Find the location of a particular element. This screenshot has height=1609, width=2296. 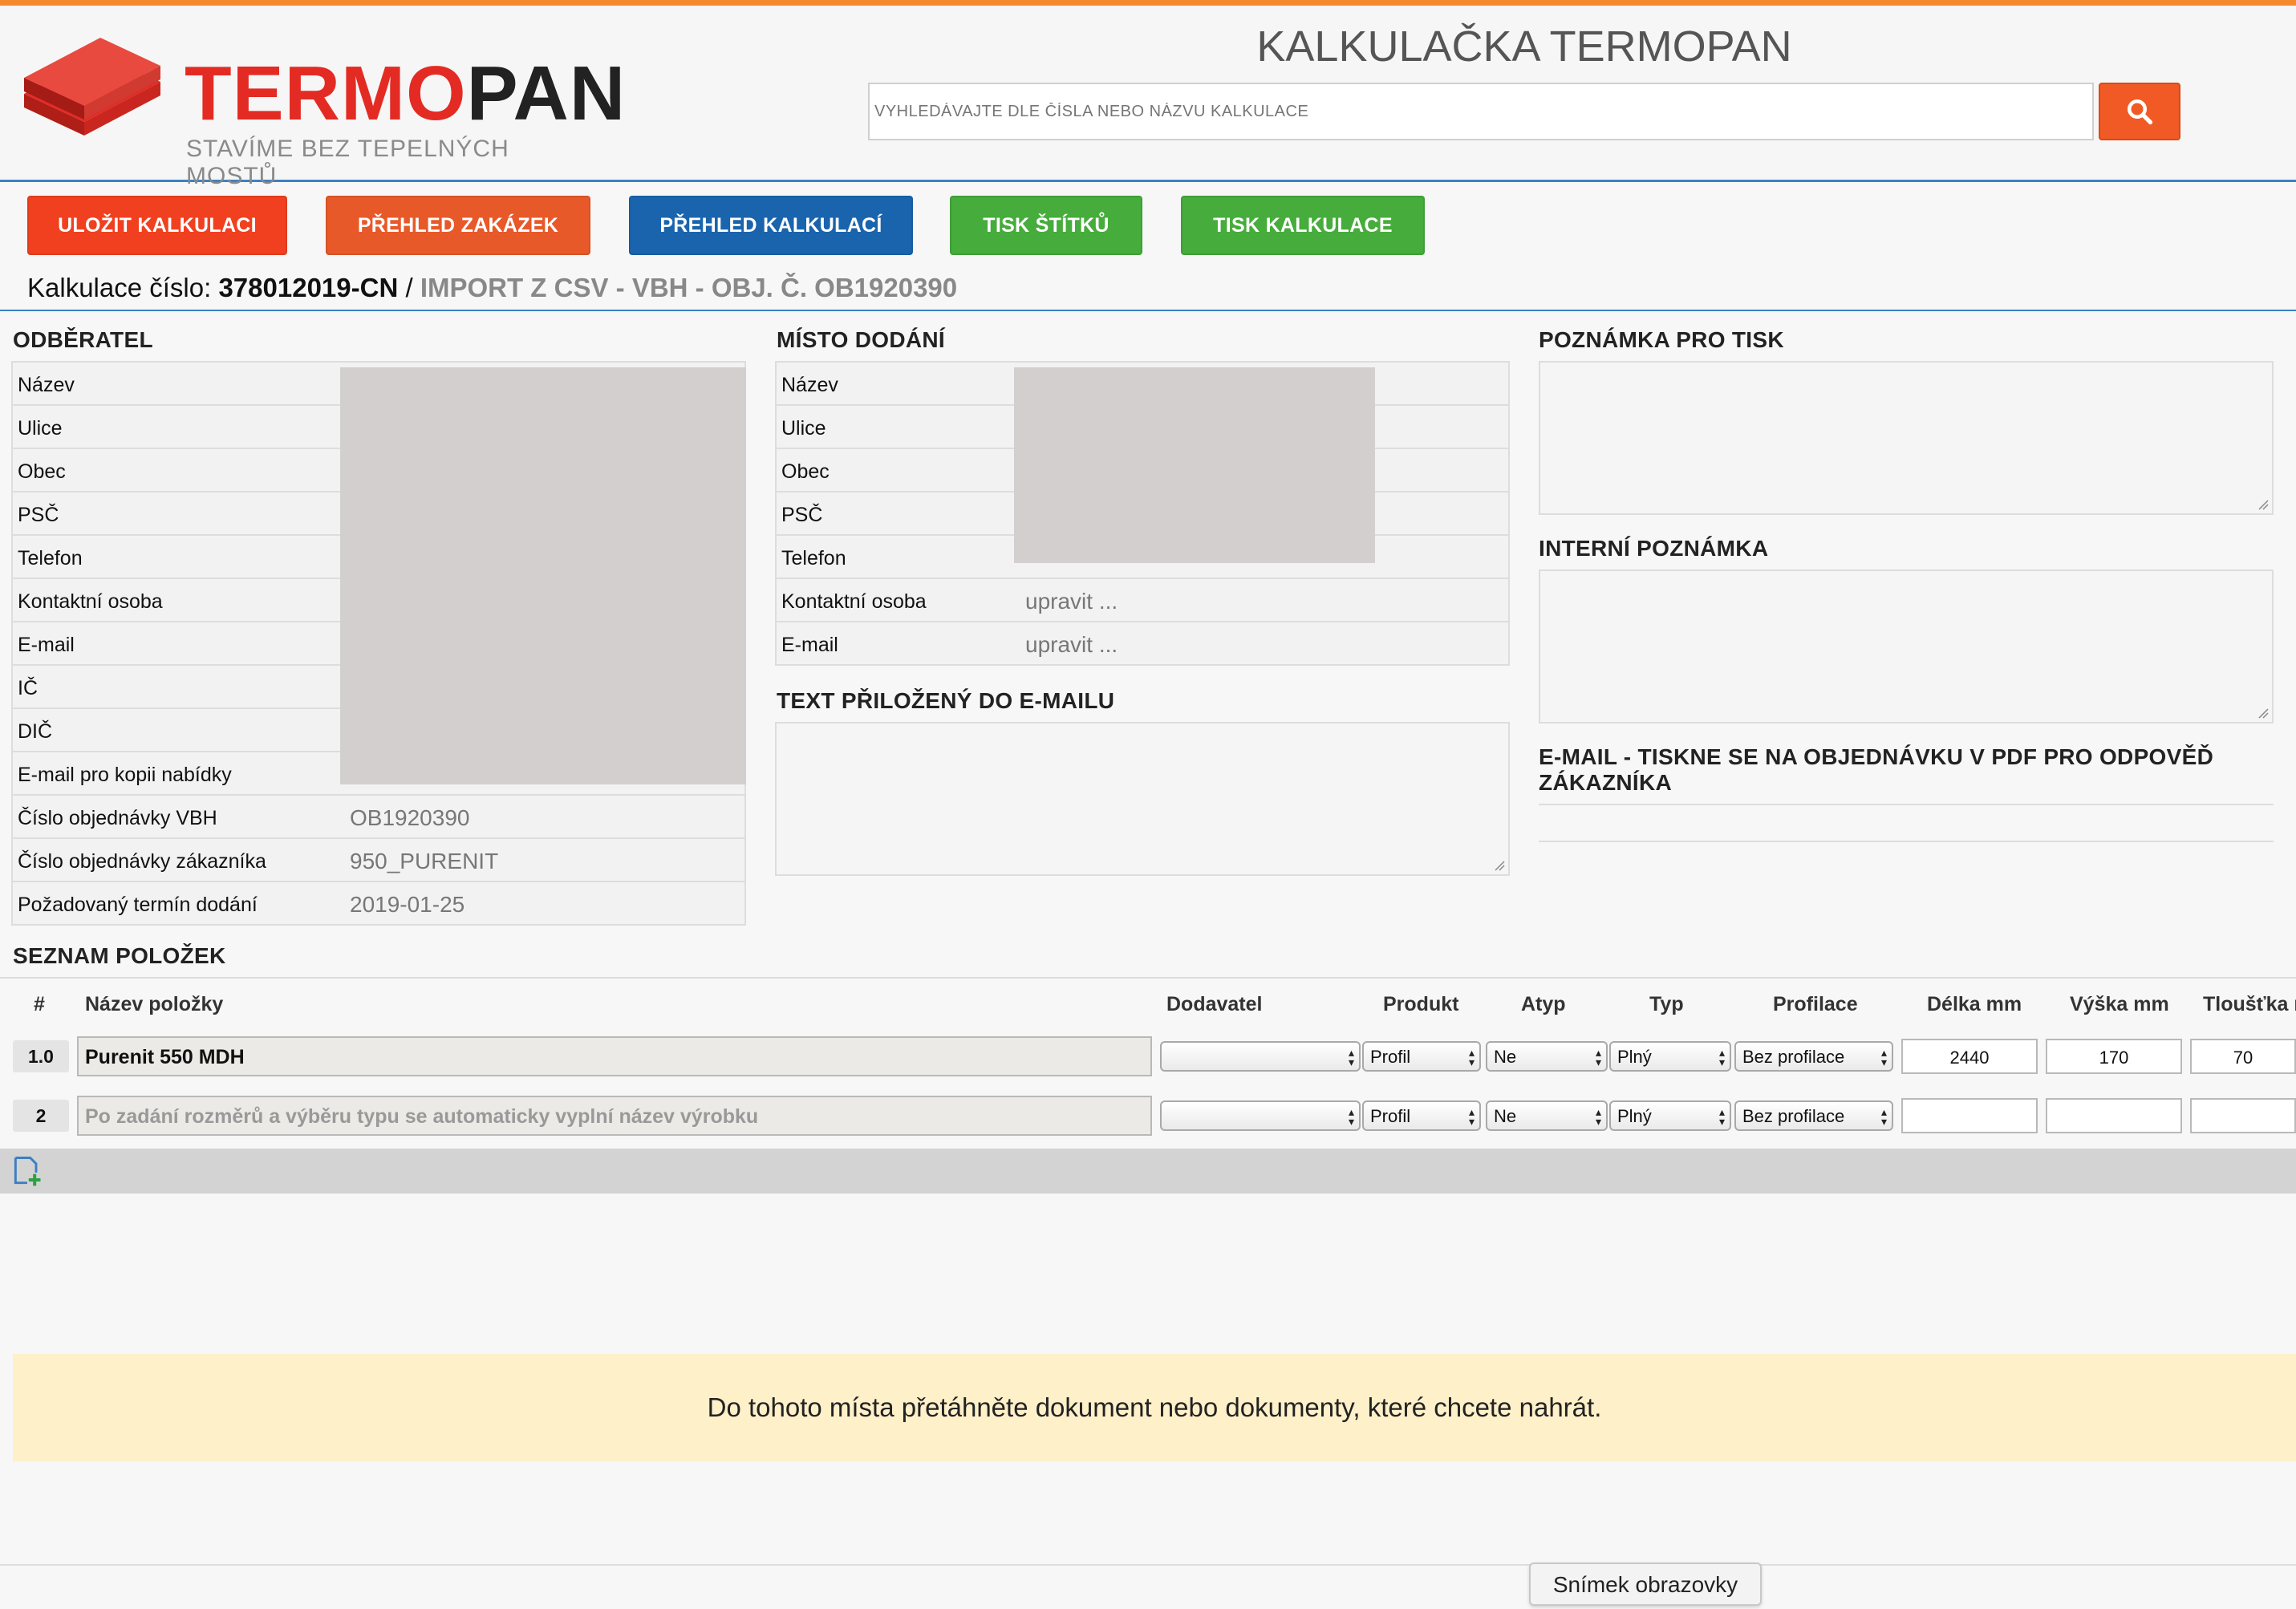

calculation-source: IMPORT Z CSV - VBH - OBJ. Č. OB1920390 is located at coordinates (689, 287).